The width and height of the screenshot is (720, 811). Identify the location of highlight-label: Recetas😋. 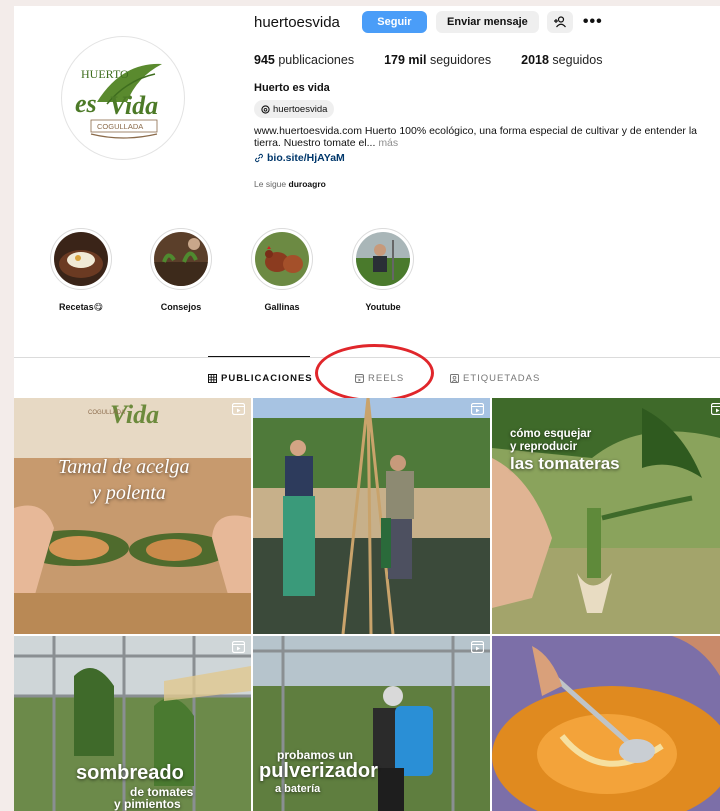
(81, 307).